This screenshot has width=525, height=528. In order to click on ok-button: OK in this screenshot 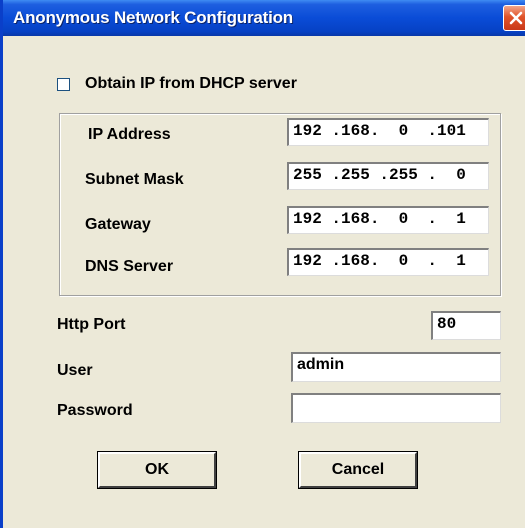, I will do `click(157, 470)`.